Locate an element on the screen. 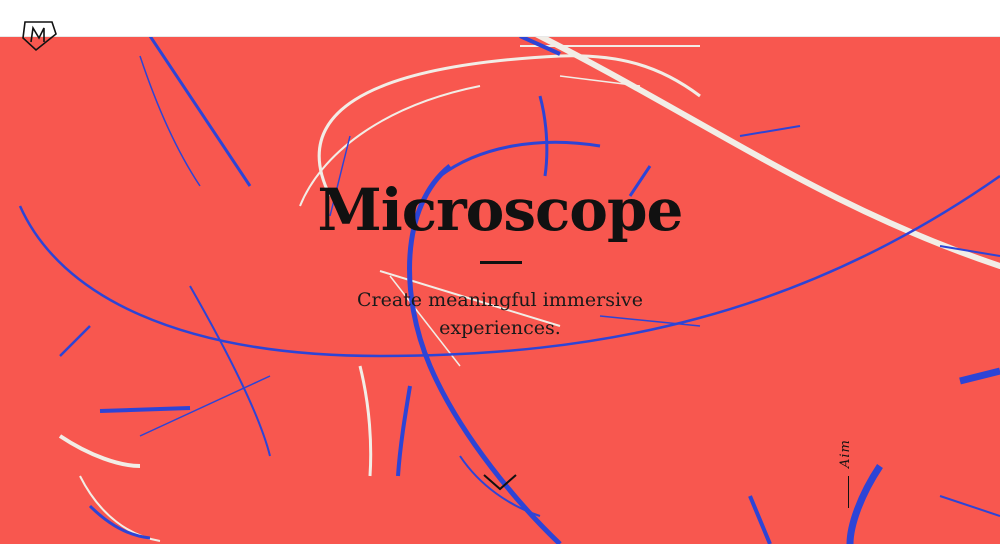  hero-tagline: Create meaningful immersive experiences. is located at coordinates (500, 314).